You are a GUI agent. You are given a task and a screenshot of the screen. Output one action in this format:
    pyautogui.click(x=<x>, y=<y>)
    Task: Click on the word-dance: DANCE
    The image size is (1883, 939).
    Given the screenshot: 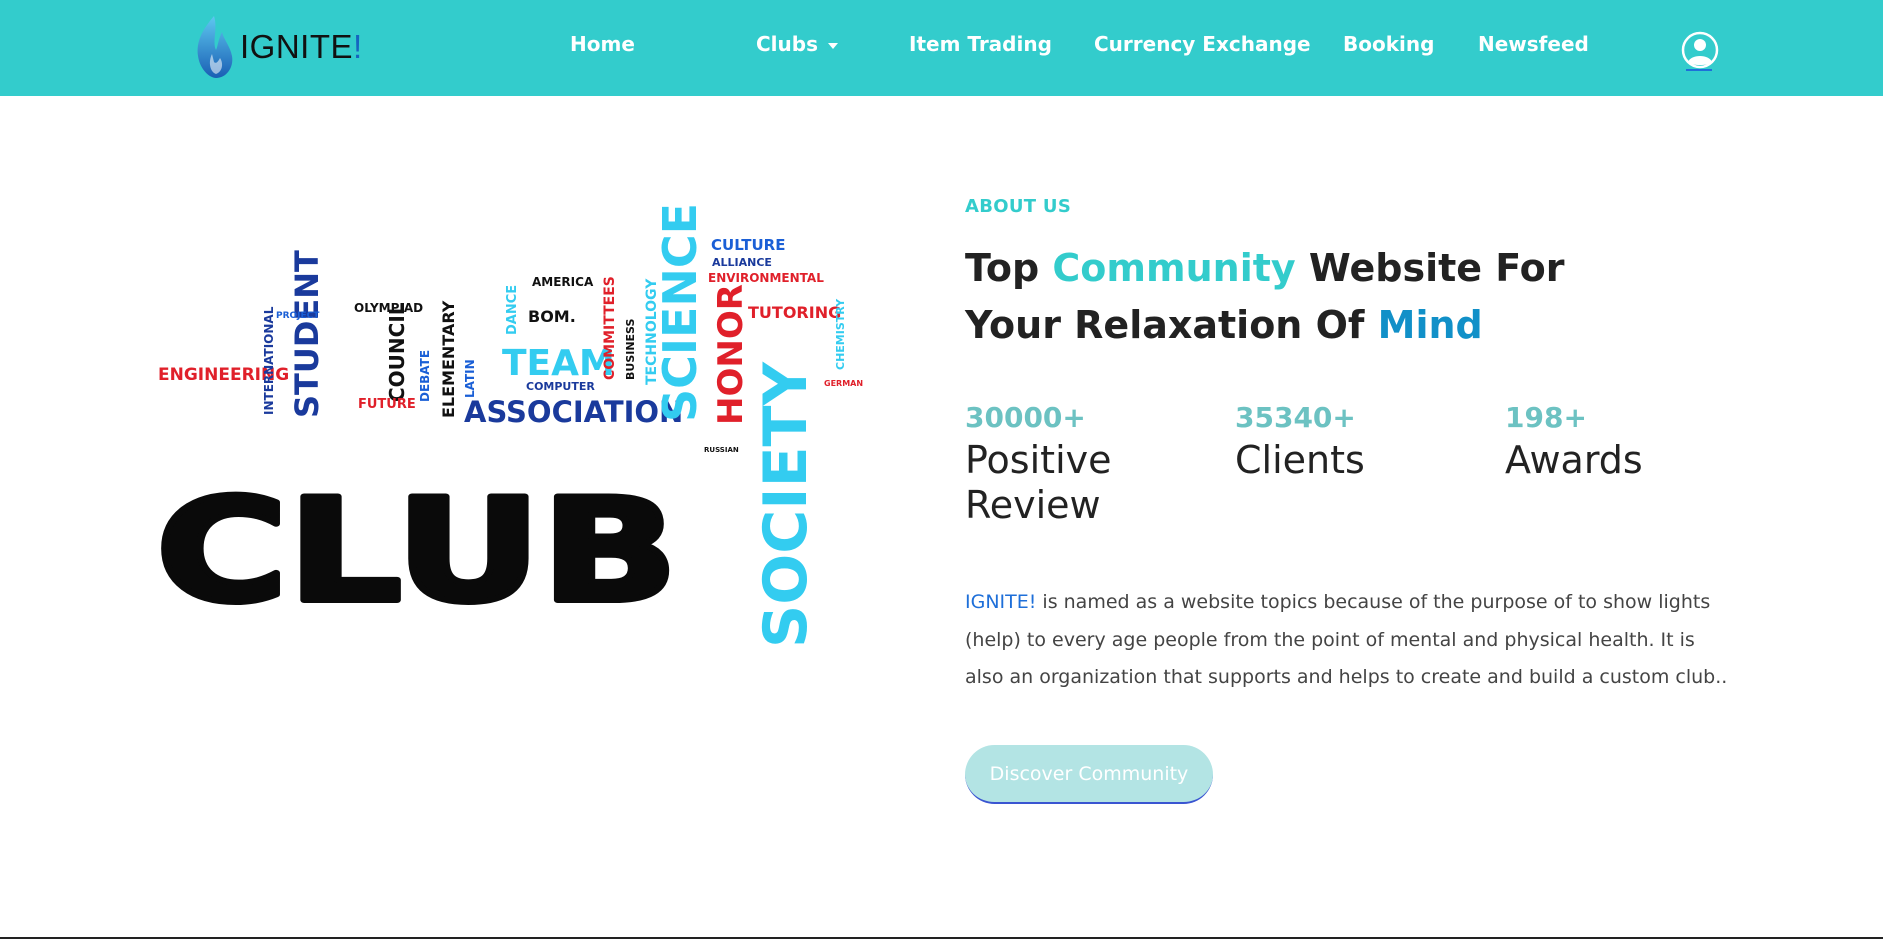 What is the action you would take?
    pyautogui.click(x=512, y=310)
    